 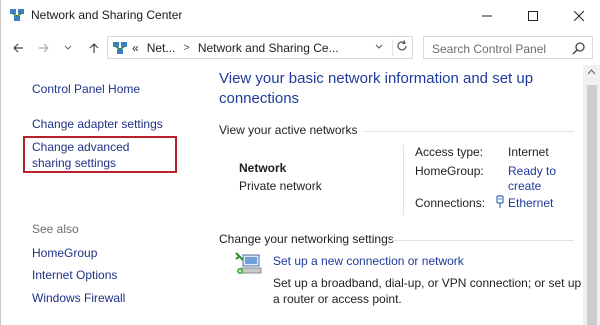 I want to click on homegroup-label: HomeGroup:, so click(x=449, y=171).